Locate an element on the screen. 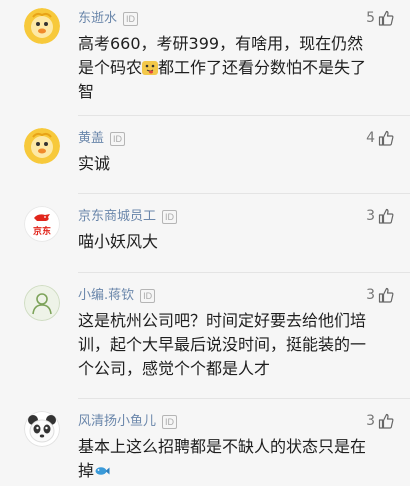 Image resolution: width=410 pixels, height=486 pixels. jd-logo-label: 京东 is located at coordinates (41, 232).